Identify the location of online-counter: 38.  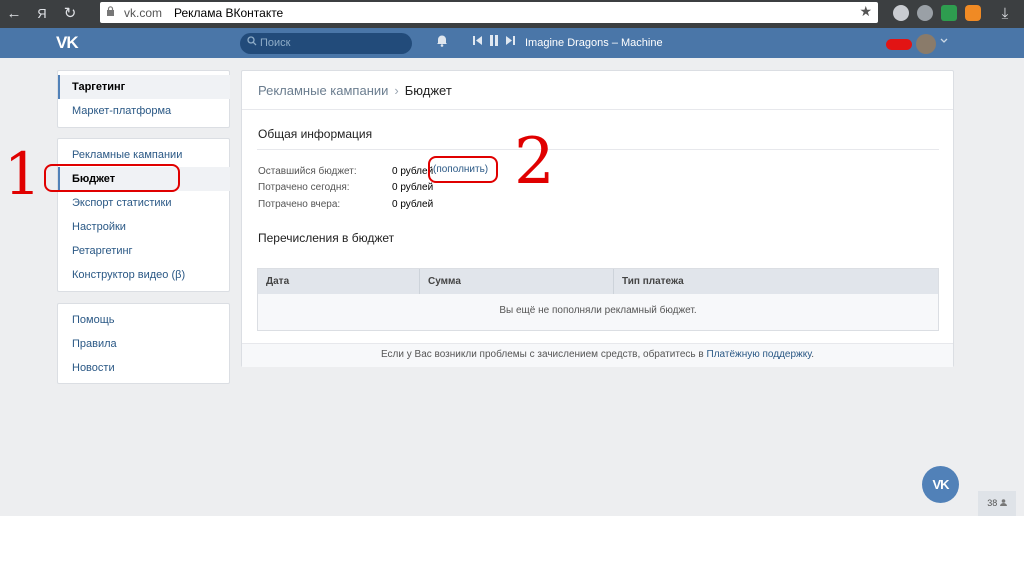
(997, 503).